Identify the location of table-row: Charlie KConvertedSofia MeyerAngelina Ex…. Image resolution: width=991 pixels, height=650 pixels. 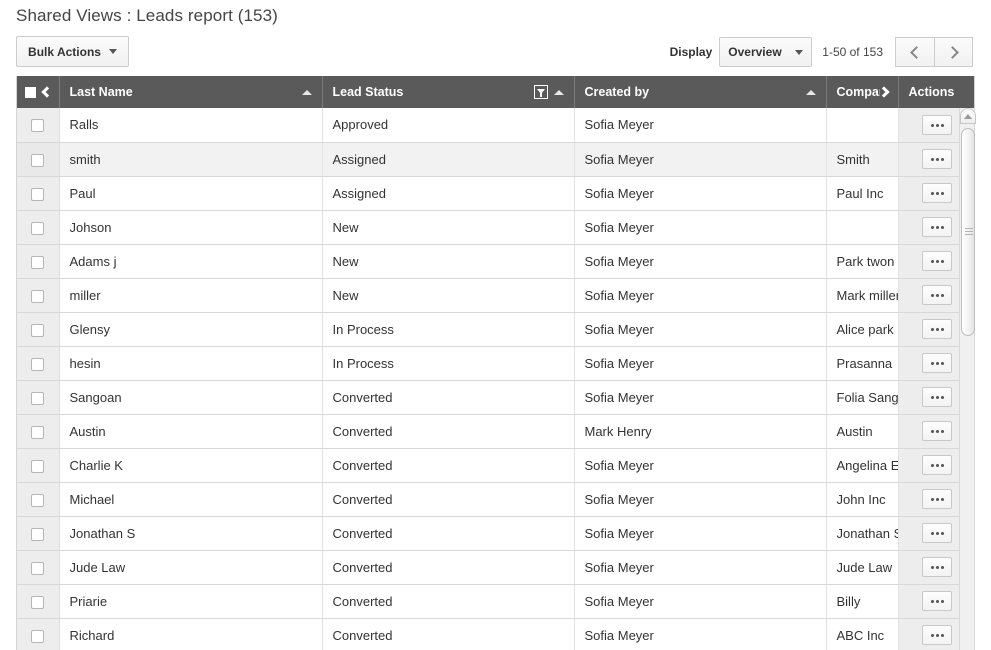
(495, 465).